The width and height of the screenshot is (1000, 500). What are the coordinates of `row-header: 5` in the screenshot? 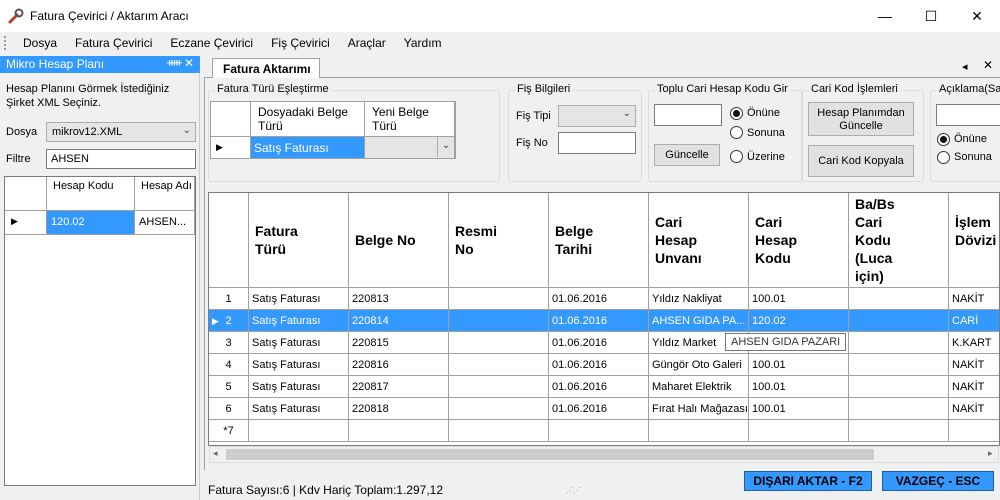 It's located at (229, 387).